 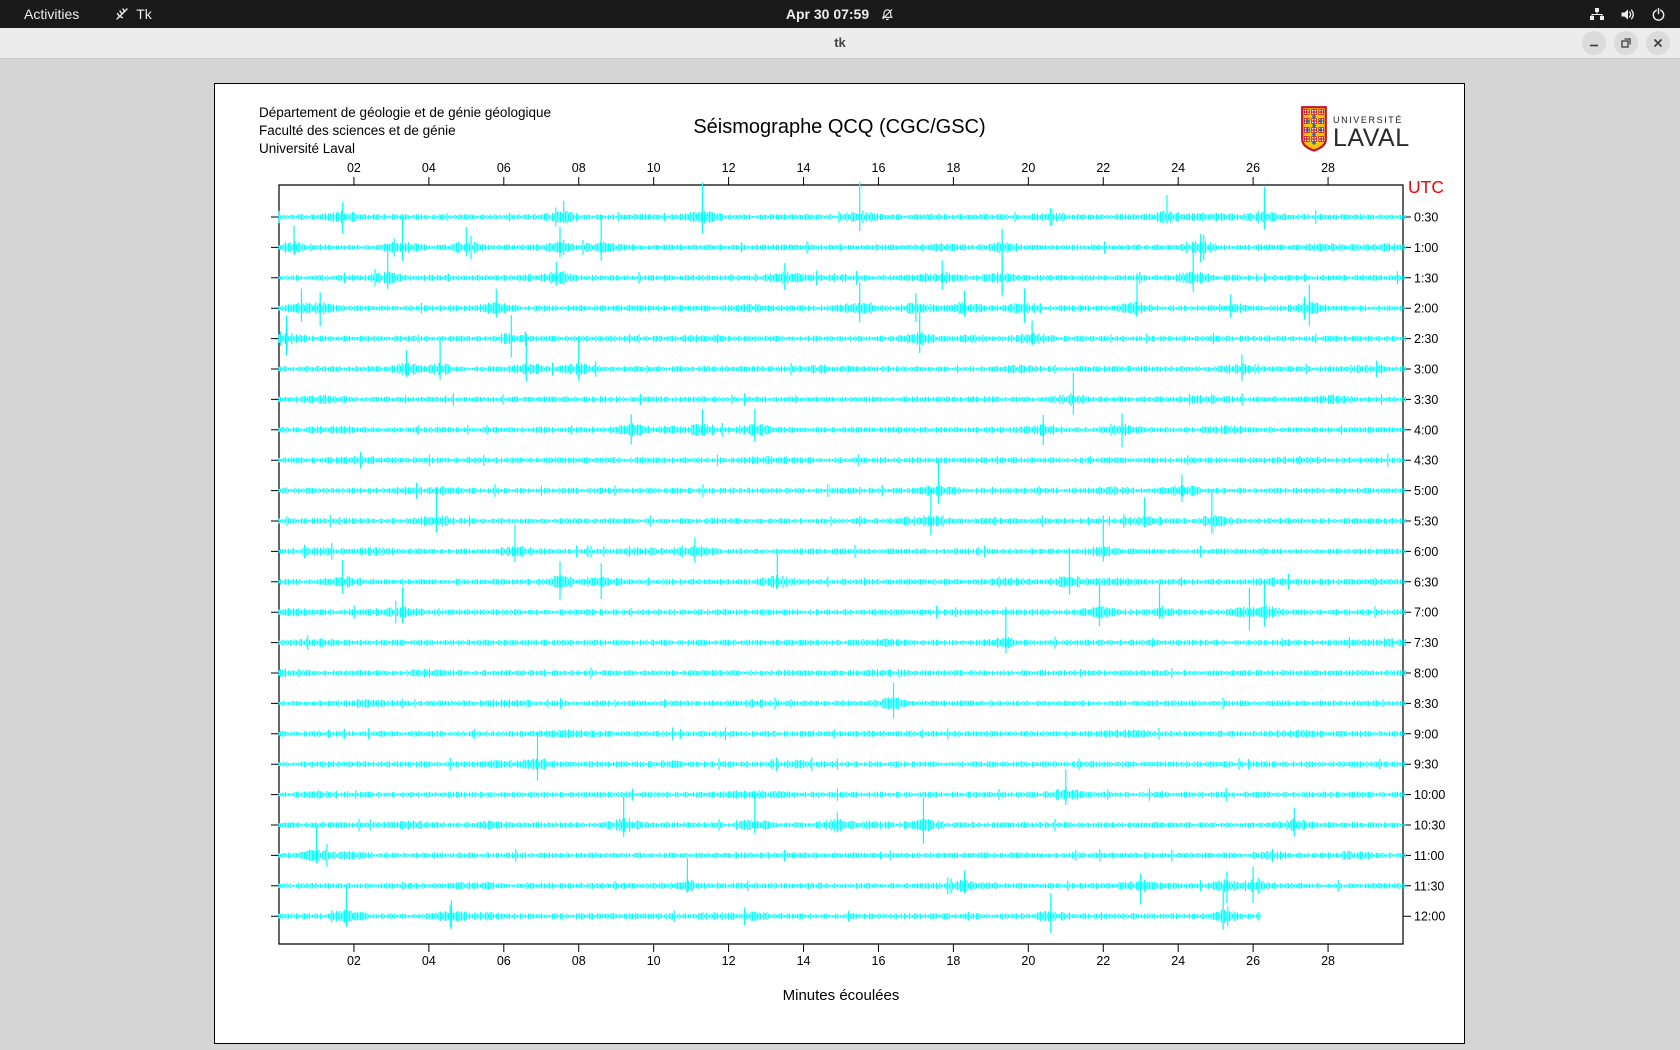 What do you see at coordinates (1178, 961) in the screenshot?
I see `x-tick-label-bottom: 24` at bounding box center [1178, 961].